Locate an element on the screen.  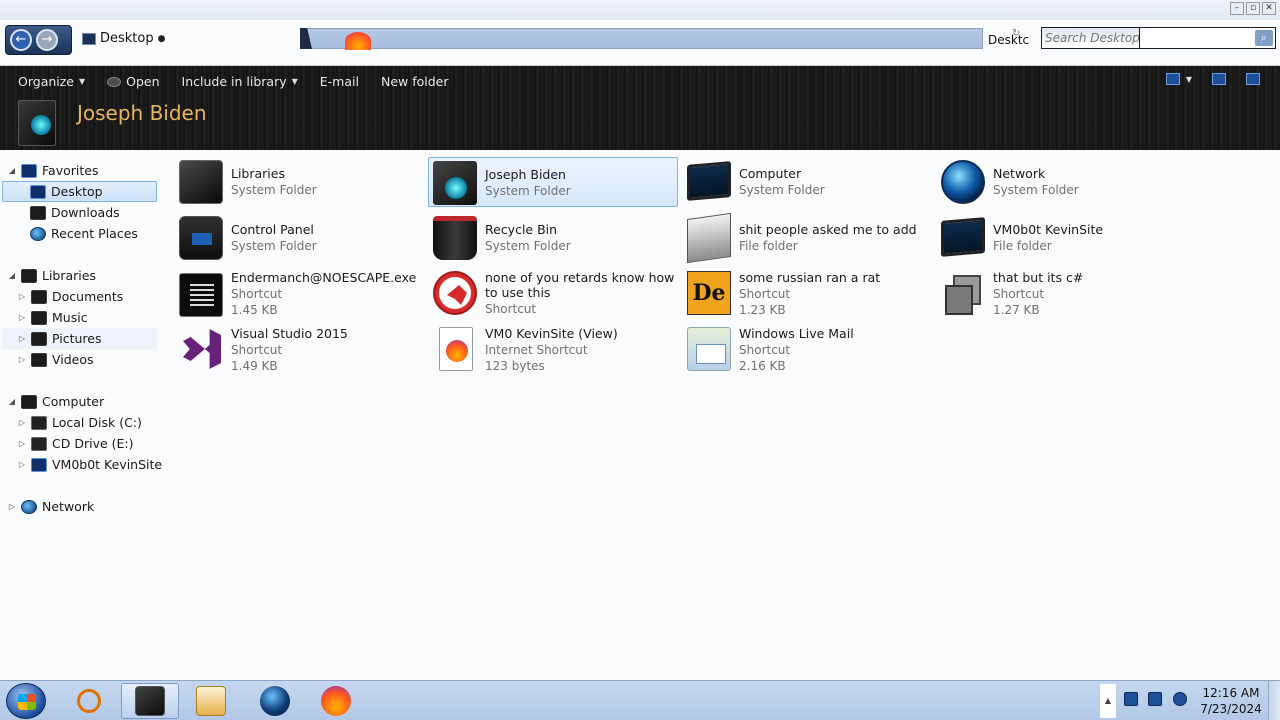
taskbar-search is located at coordinates (89, 701).